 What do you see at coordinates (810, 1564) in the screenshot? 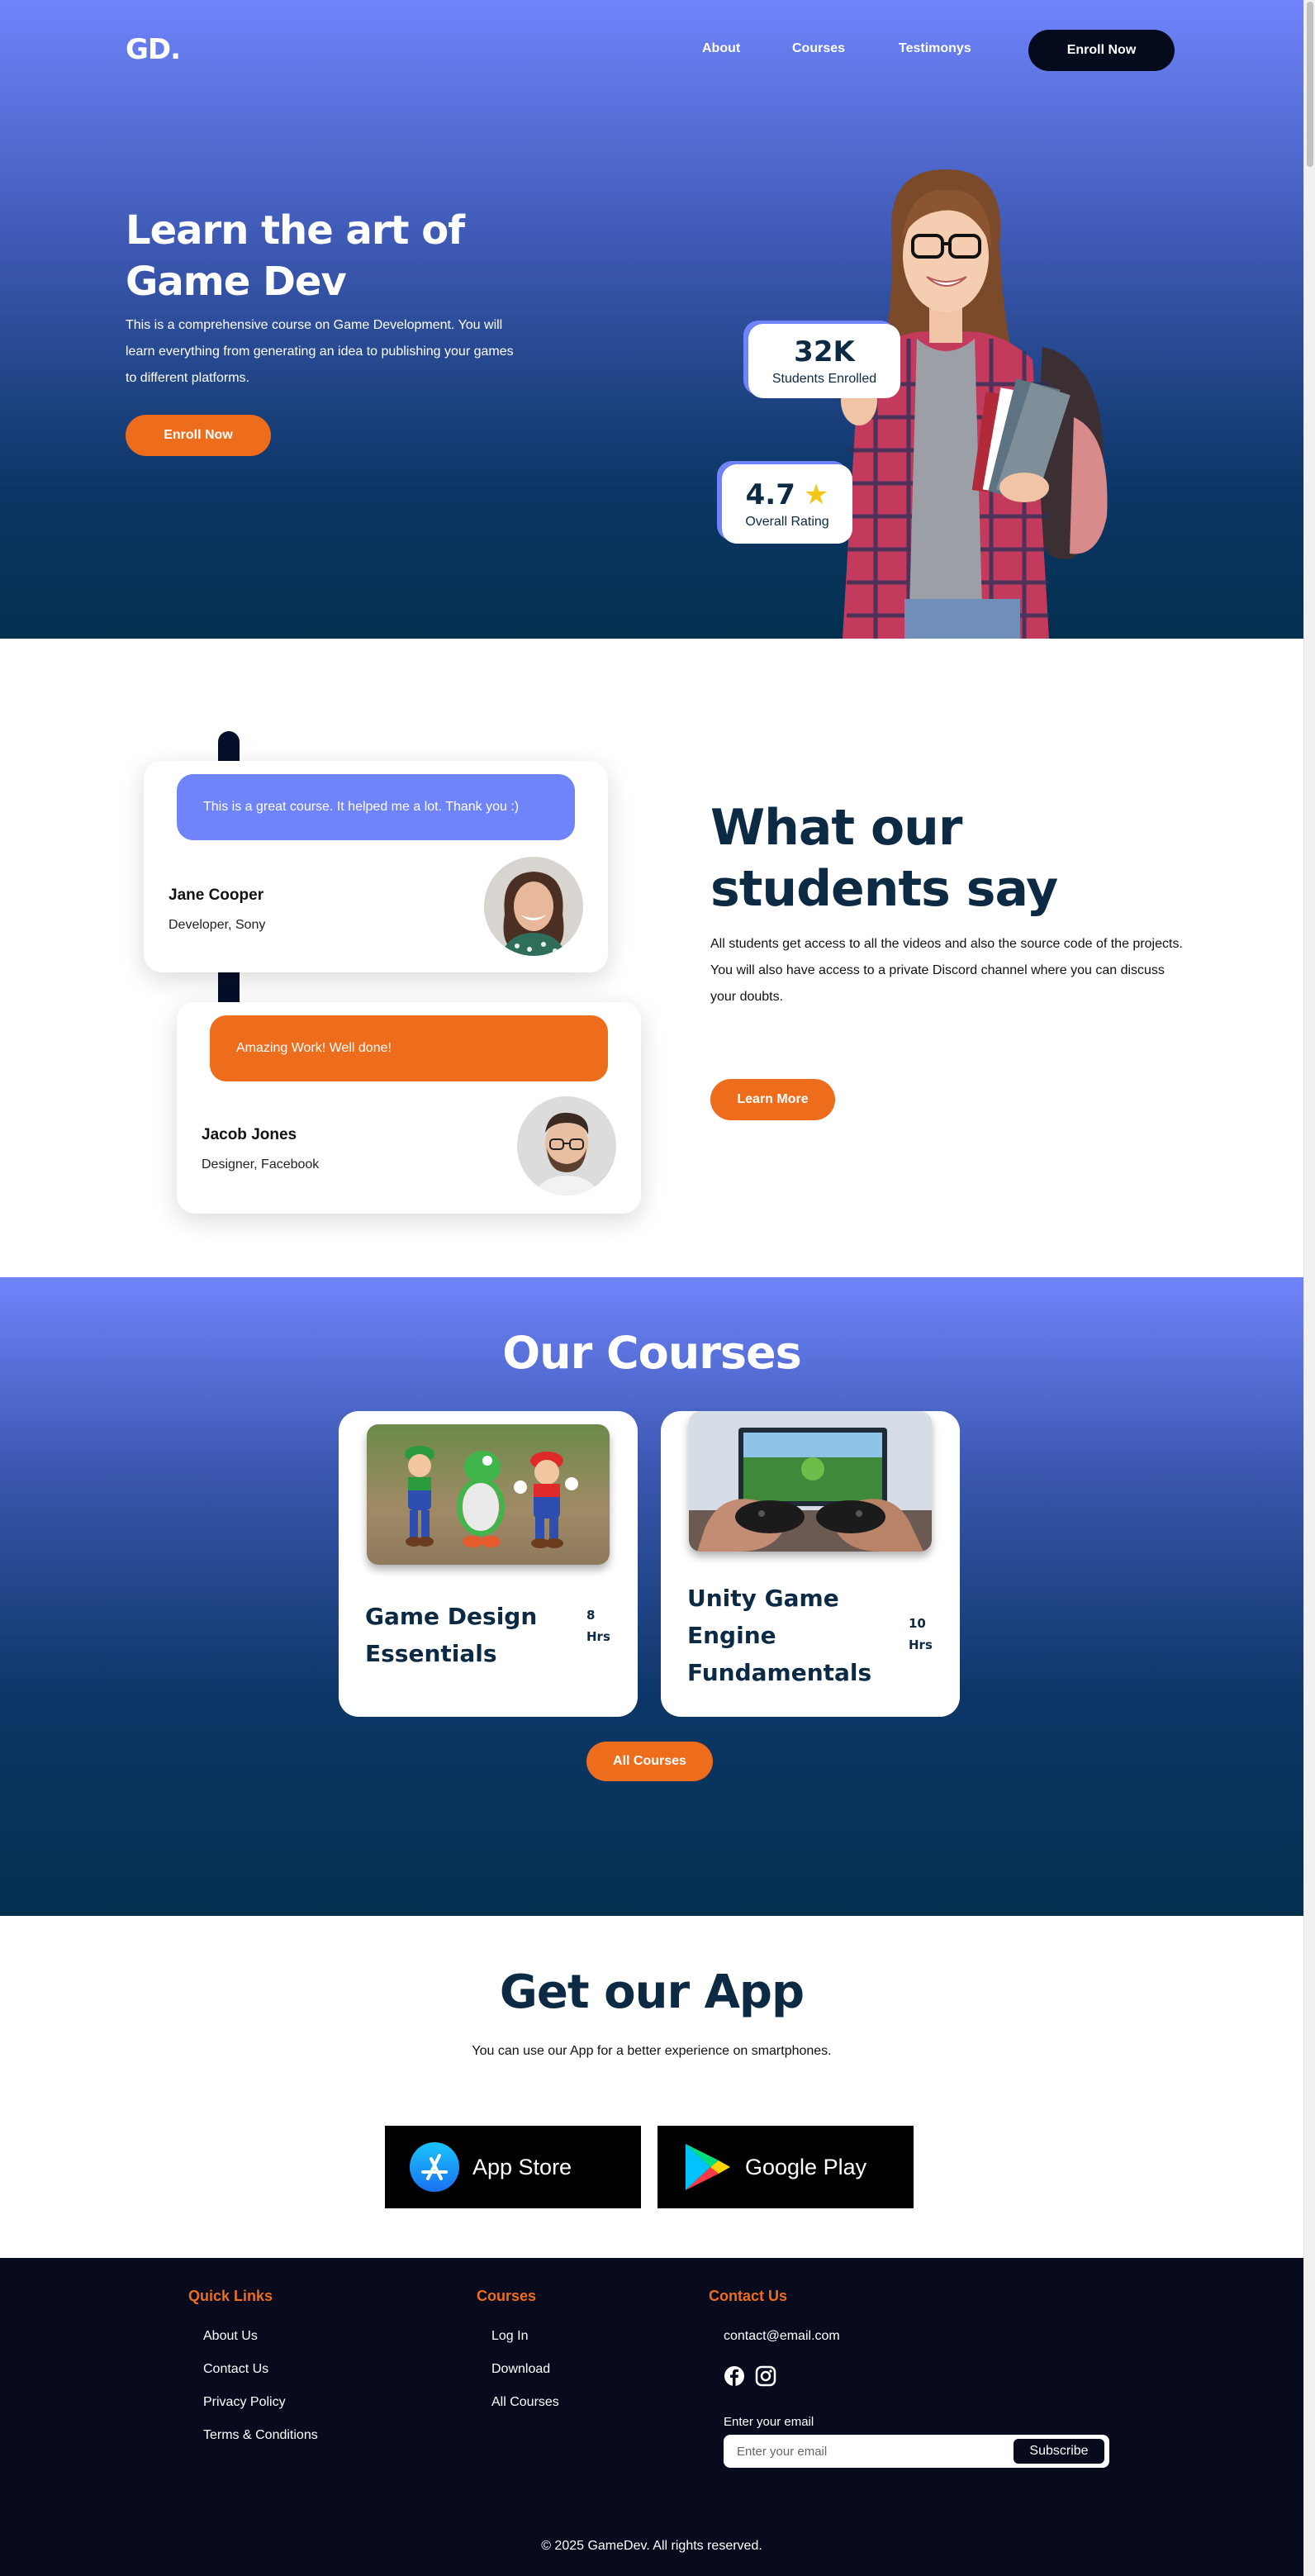
I see `course-card-2: Unity Game Engine Fundamentals 10 Hrs` at bounding box center [810, 1564].